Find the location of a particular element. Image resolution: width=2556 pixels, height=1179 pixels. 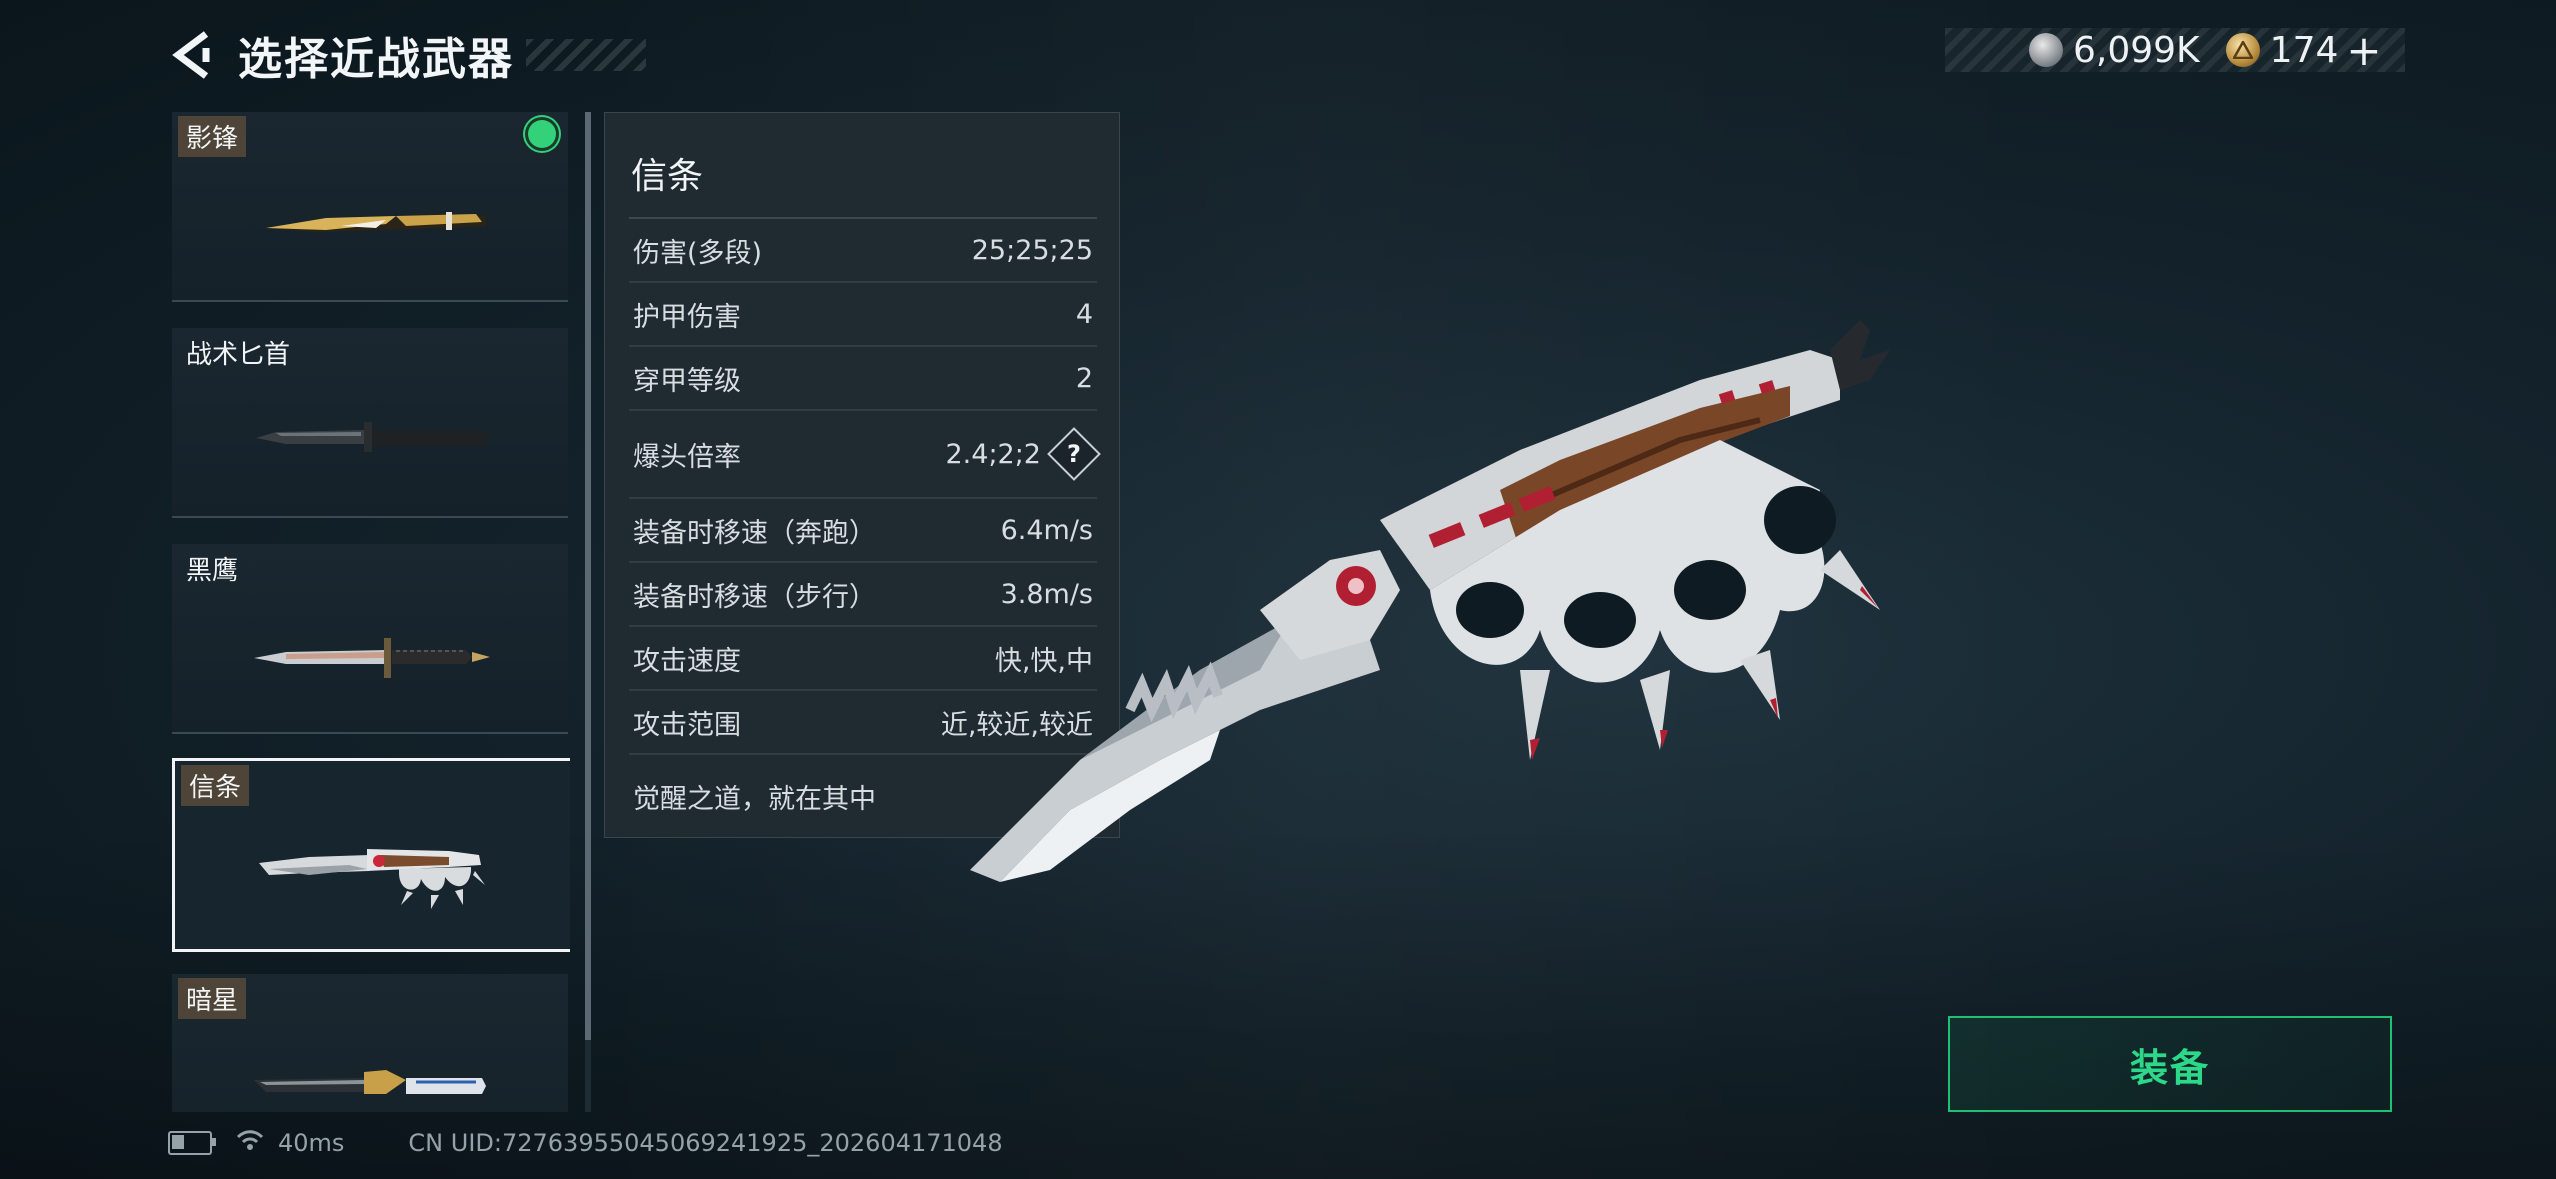

stat-label: 装备时移速（奔跑） is located at coordinates (754, 533).